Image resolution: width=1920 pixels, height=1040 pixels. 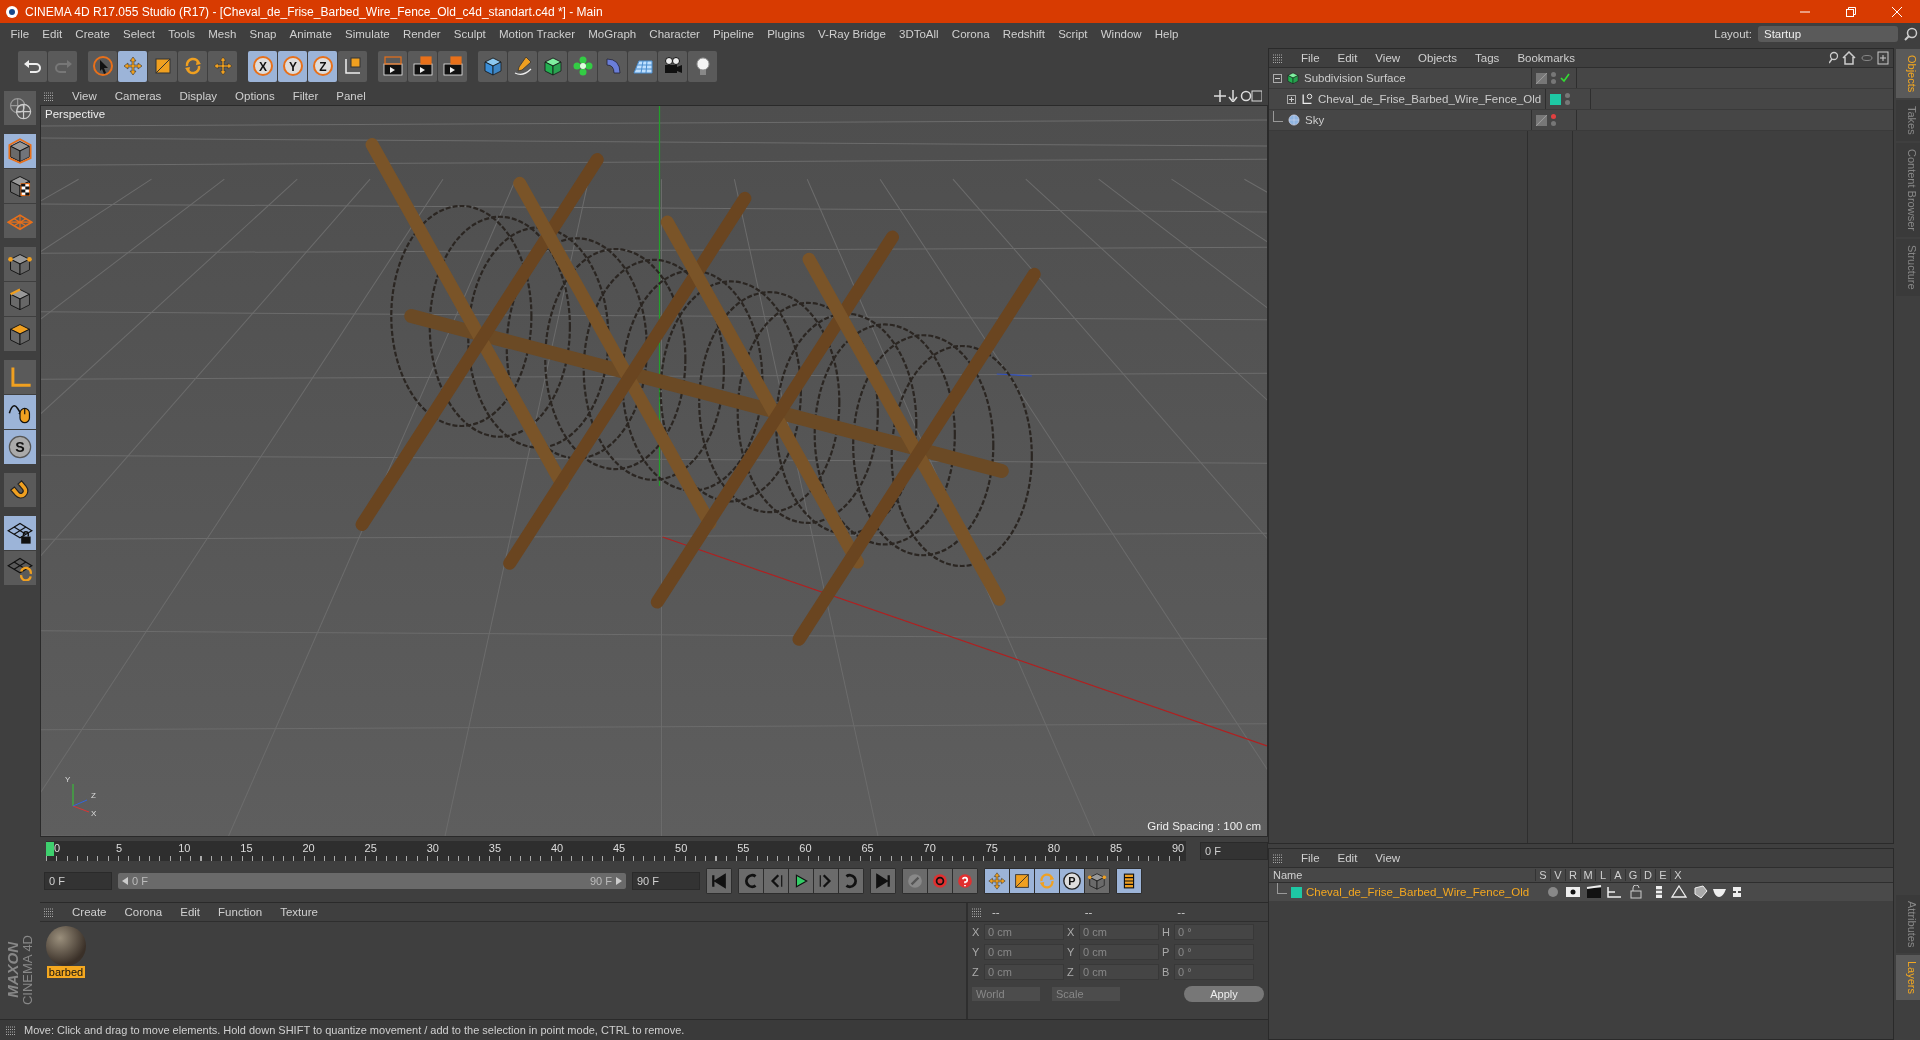 What do you see at coordinates (84, 96) in the screenshot?
I see `viewport-menu-item: View` at bounding box center [84, 96].